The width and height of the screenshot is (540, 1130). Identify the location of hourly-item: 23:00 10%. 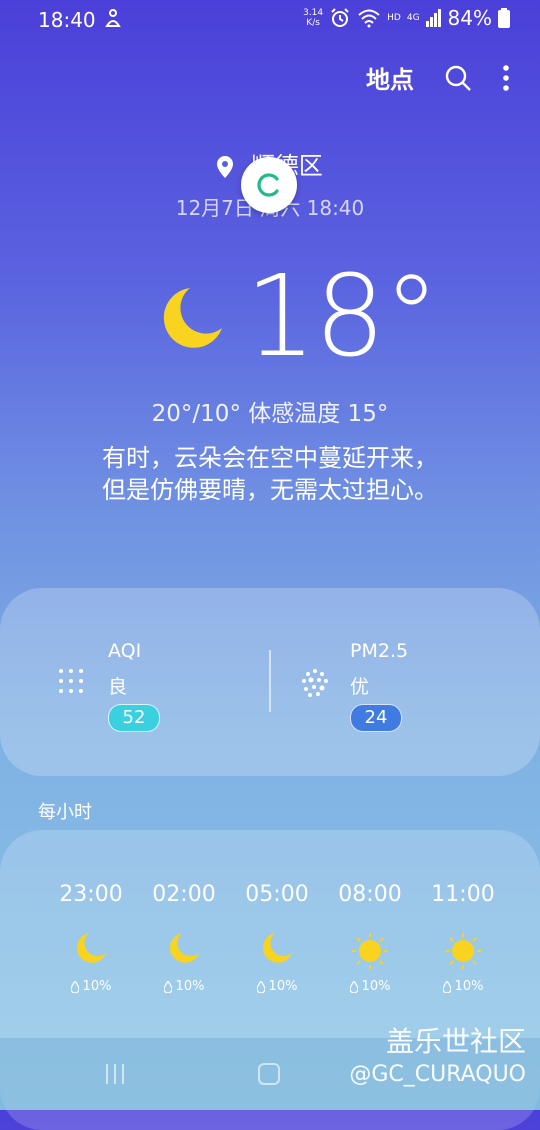
(91, 938).